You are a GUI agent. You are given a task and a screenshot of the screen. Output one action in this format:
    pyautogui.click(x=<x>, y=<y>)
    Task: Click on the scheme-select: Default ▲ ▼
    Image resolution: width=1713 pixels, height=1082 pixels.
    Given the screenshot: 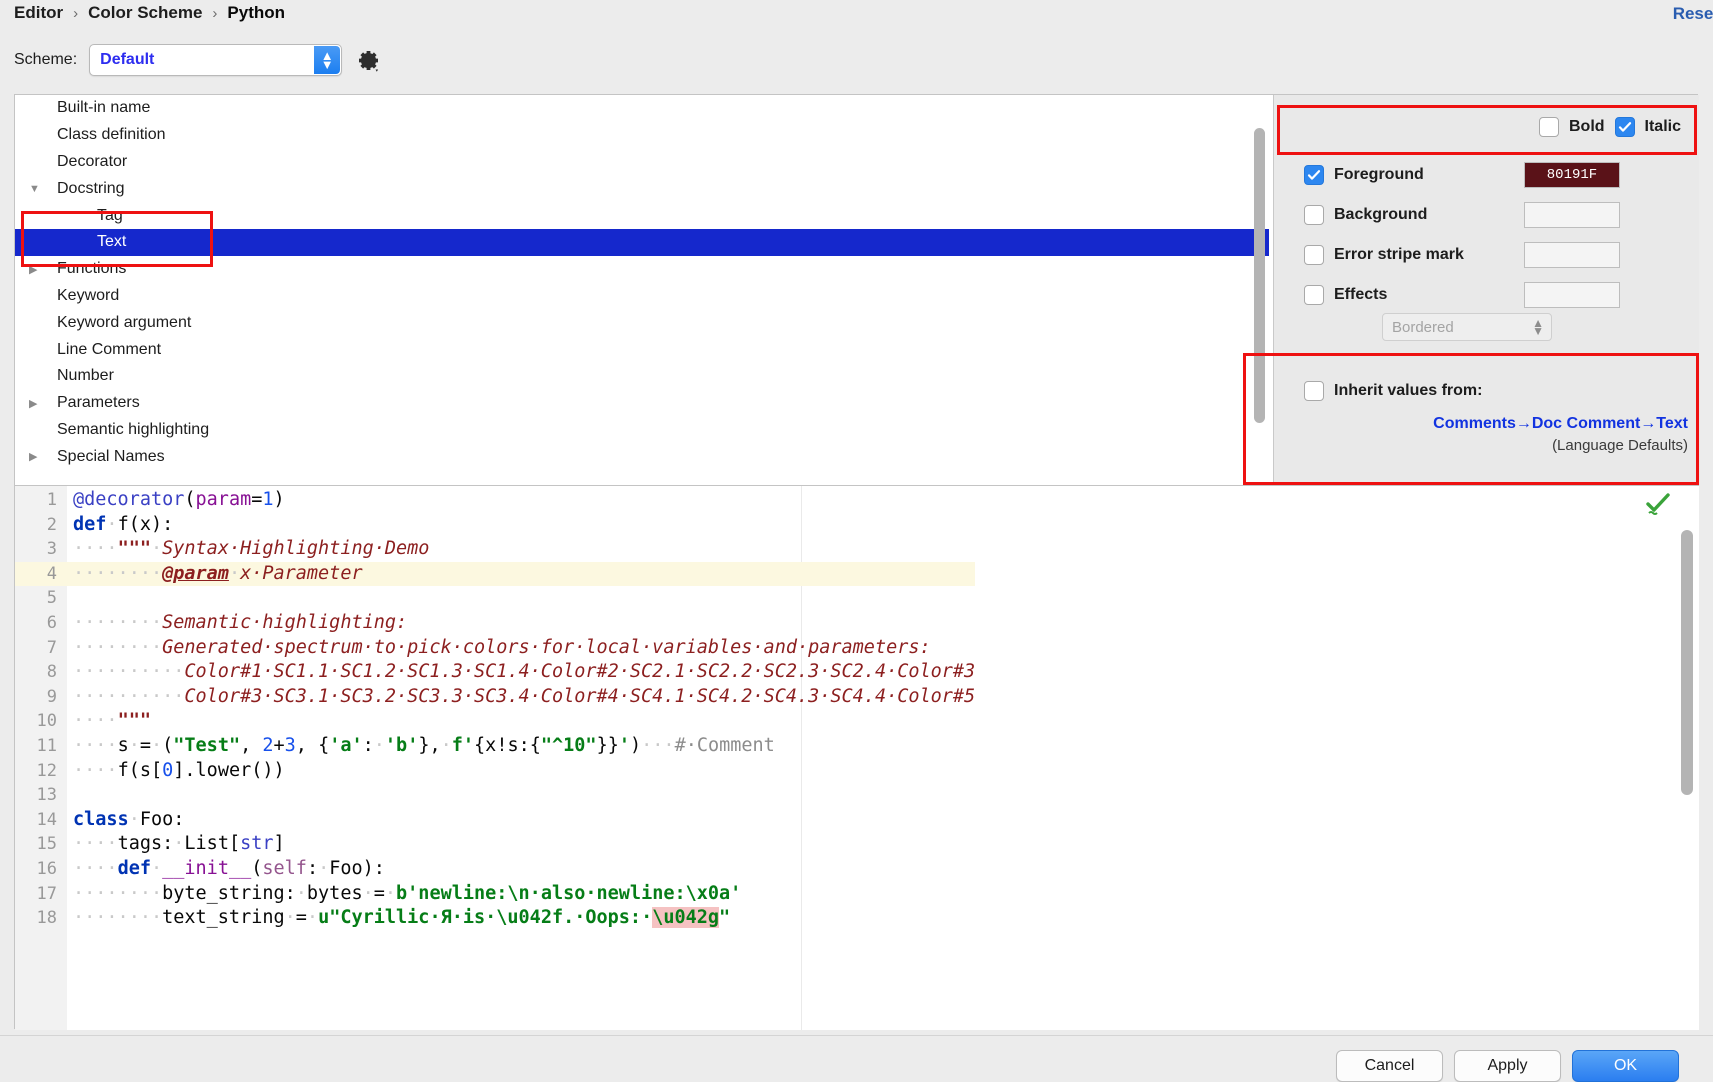 What is the action you would take?
    pyautogui.click(x=216, y=60)
    